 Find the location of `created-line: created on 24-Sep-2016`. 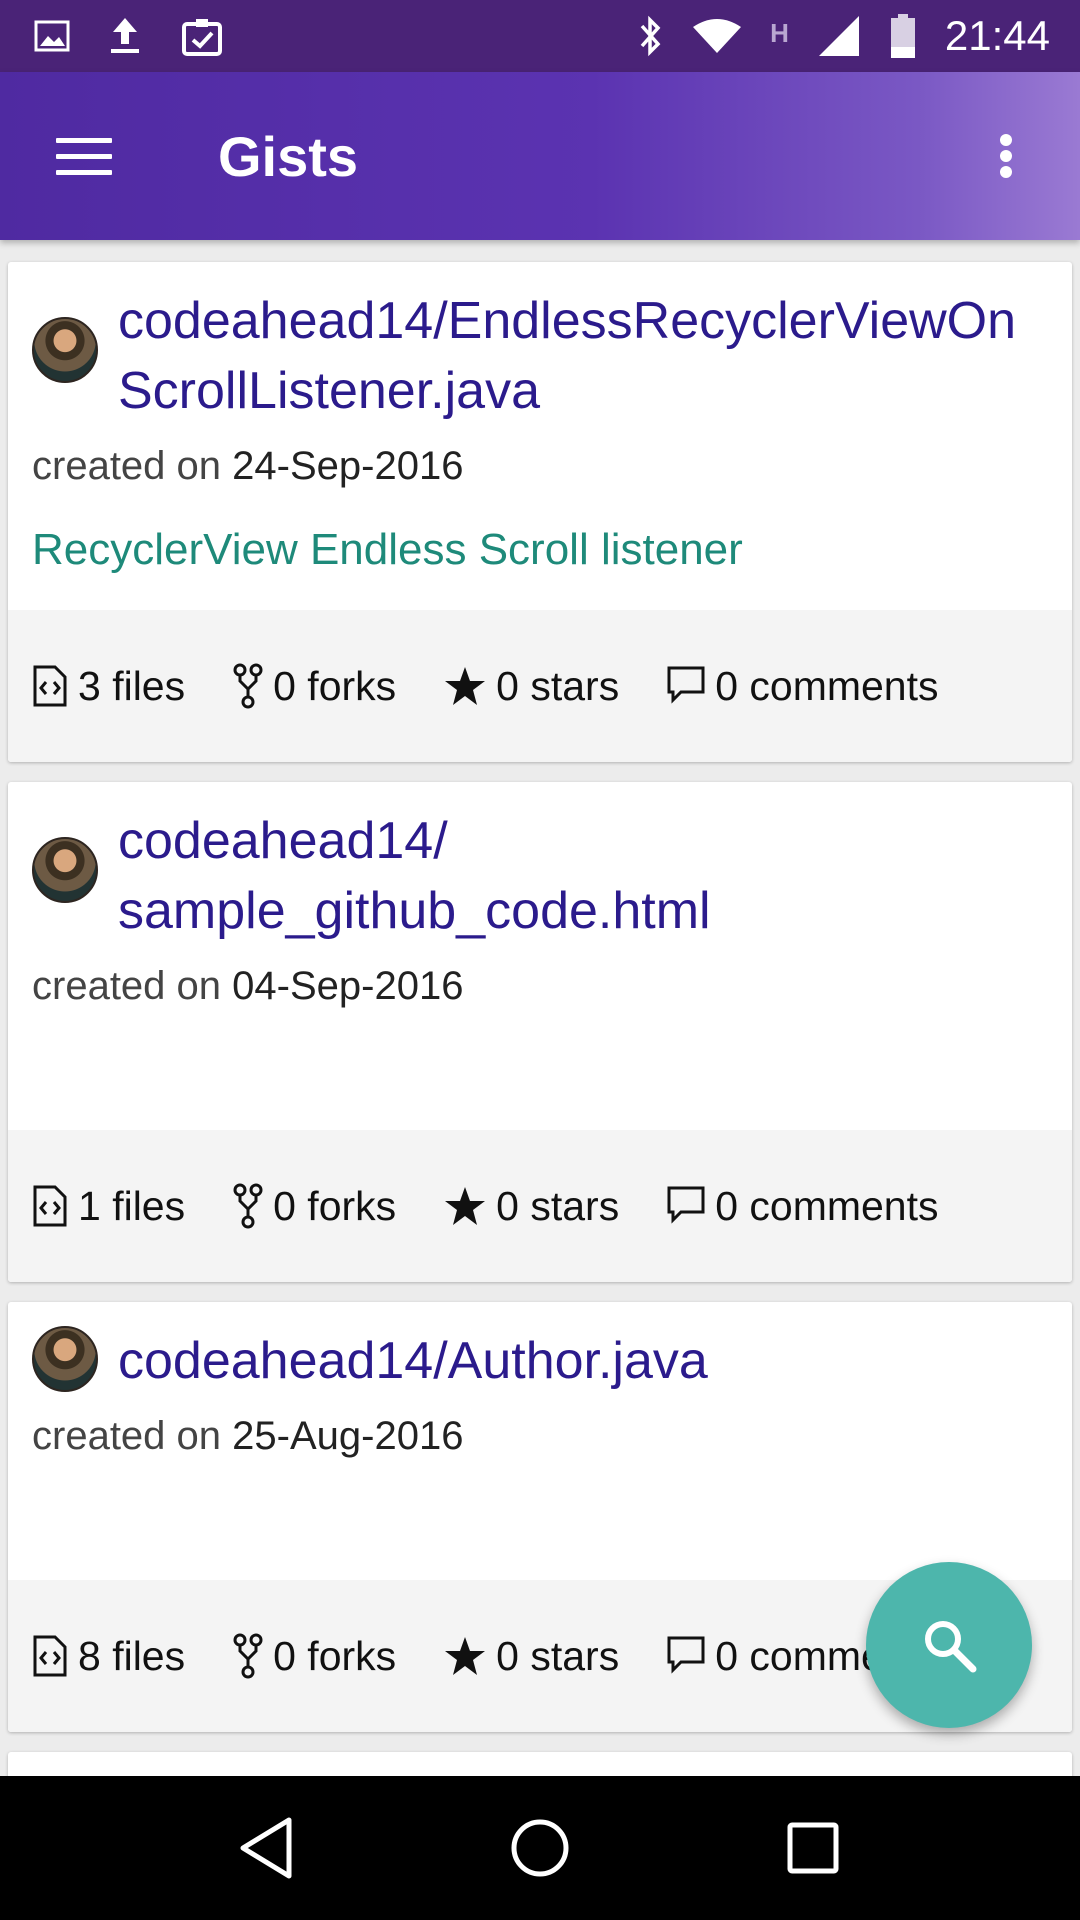

created-line: created on 24-Sep-2016 is located at coordinates (540, 466).